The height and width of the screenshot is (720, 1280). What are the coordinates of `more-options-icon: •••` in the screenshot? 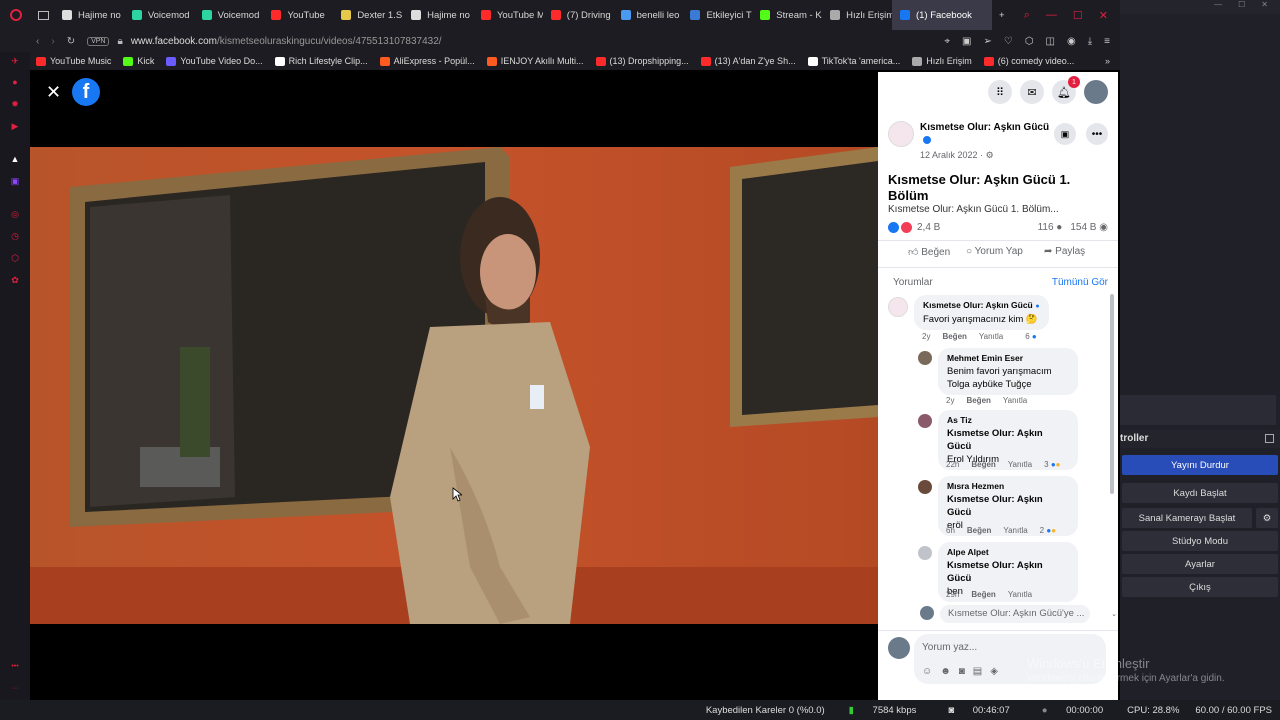 It's located at (1097, 134).